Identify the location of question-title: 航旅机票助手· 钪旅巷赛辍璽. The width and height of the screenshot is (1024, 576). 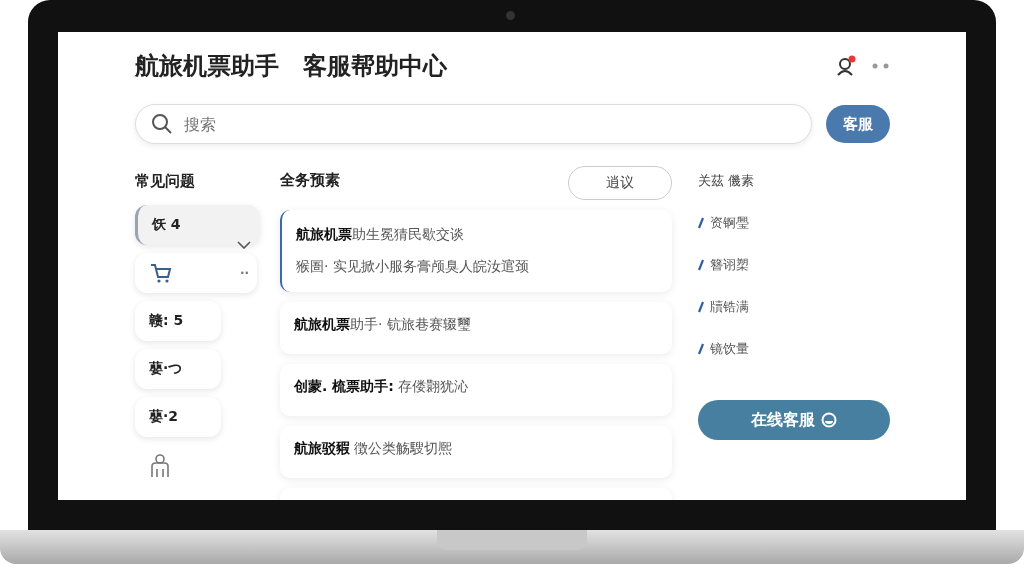
(383, 325).